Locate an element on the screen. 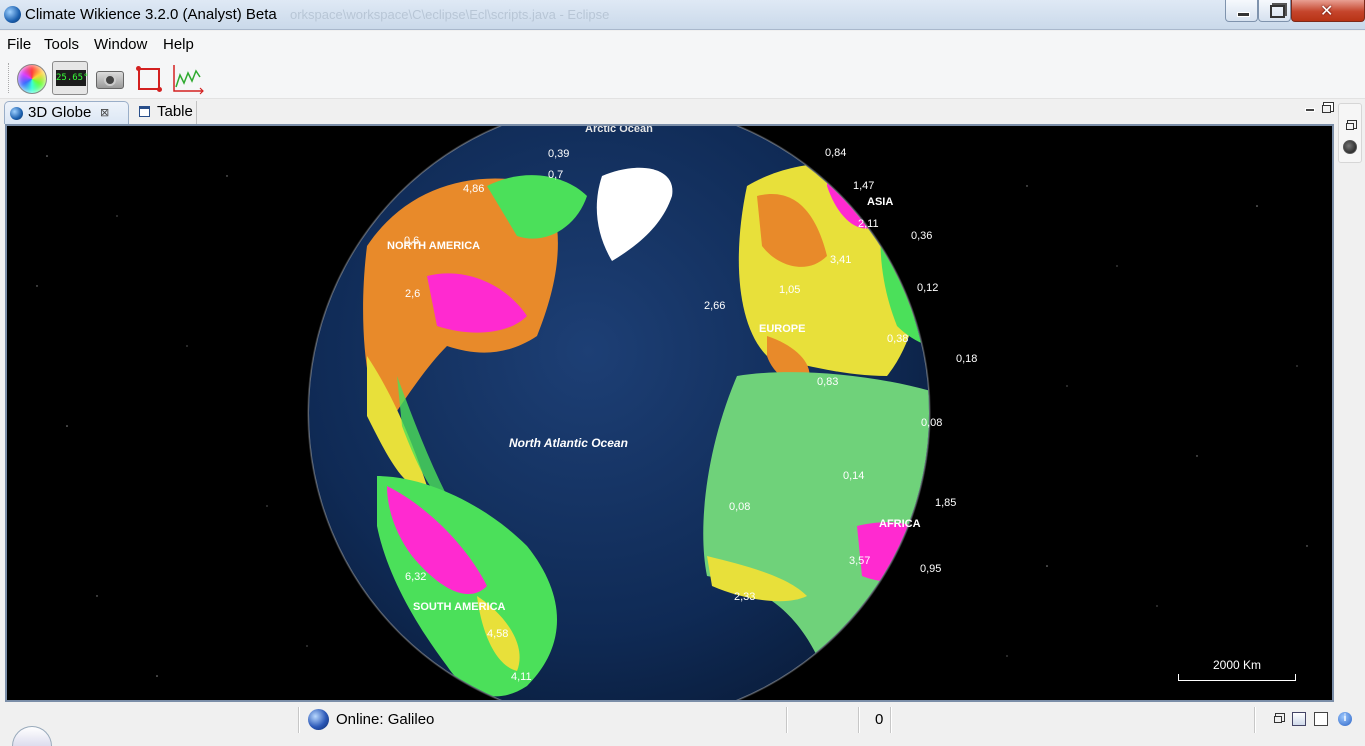  value-label: 0,36 is located at coordinates (921, 236).